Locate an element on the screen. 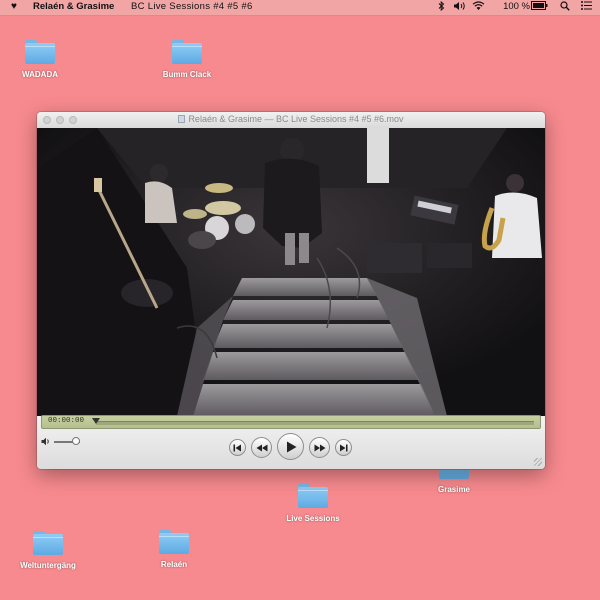 Image resolution: width=600 pixels, height=600 pixels. rewind-icon is located at coordinates (261, 446).